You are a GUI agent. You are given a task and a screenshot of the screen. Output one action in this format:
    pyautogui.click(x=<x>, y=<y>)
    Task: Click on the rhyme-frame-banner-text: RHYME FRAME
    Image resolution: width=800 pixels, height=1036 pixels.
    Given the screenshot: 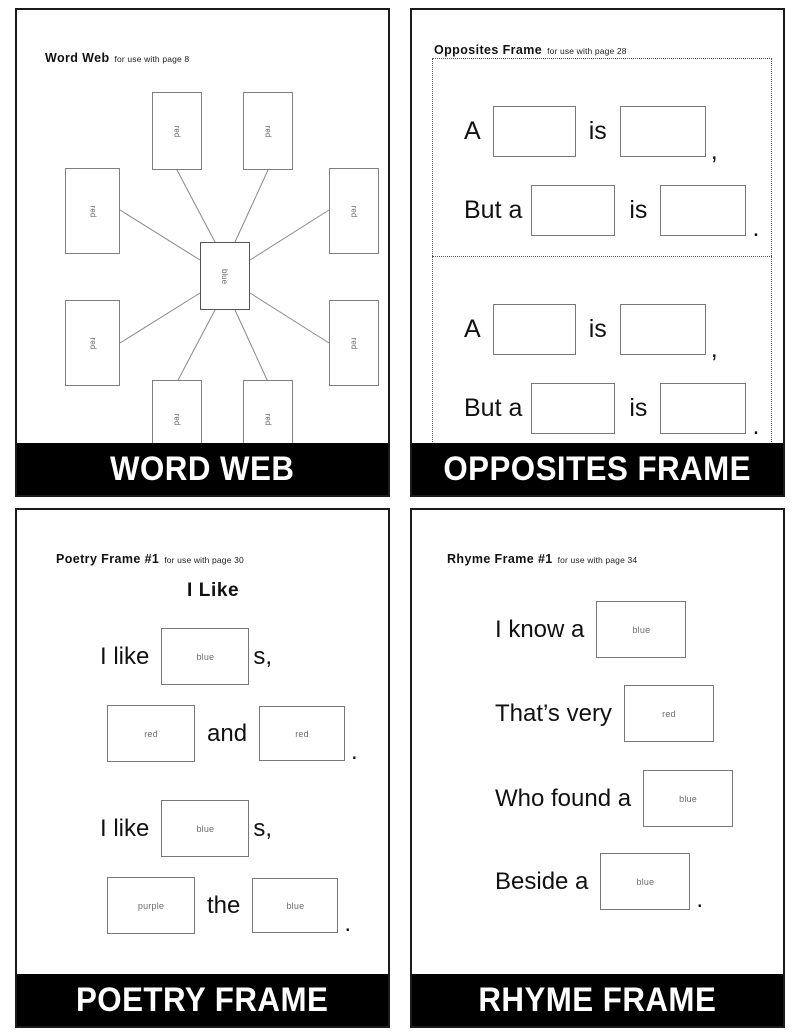 What is the action you would take?
    pyautogui.click(x=597, y=1000)
    